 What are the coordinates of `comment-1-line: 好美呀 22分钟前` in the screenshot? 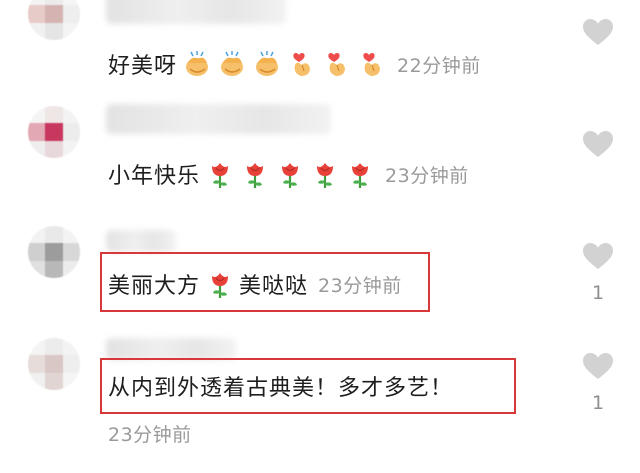 It's located at (294, 64).